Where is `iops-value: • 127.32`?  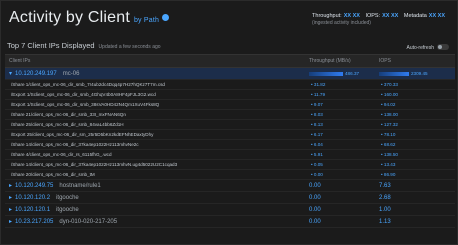
iops-value: • 127.32 is located at coordinates (389, 124).